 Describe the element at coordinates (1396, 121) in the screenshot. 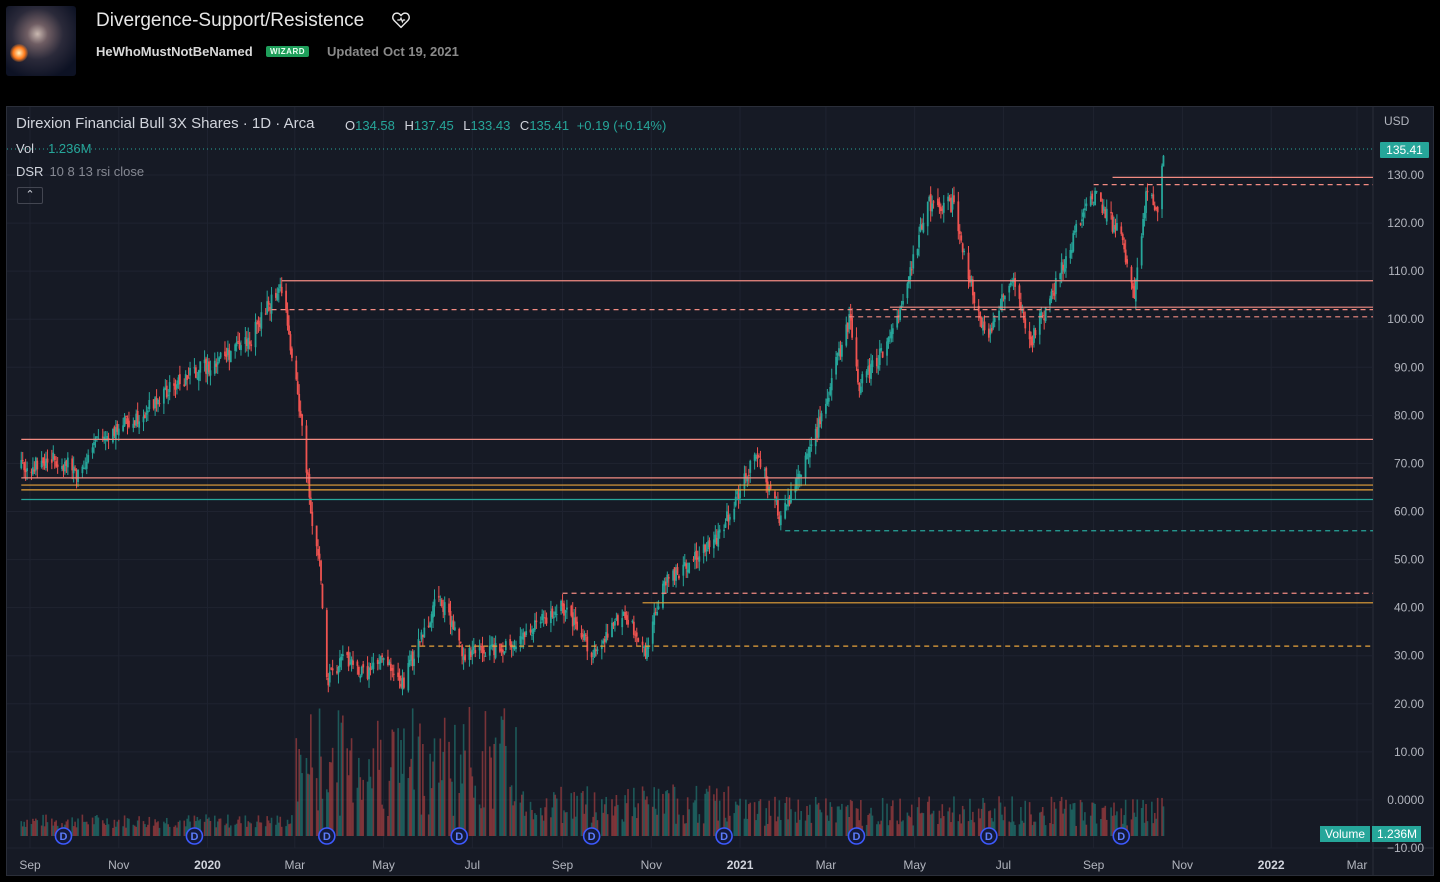

I see `currency-label: USD` at that location.